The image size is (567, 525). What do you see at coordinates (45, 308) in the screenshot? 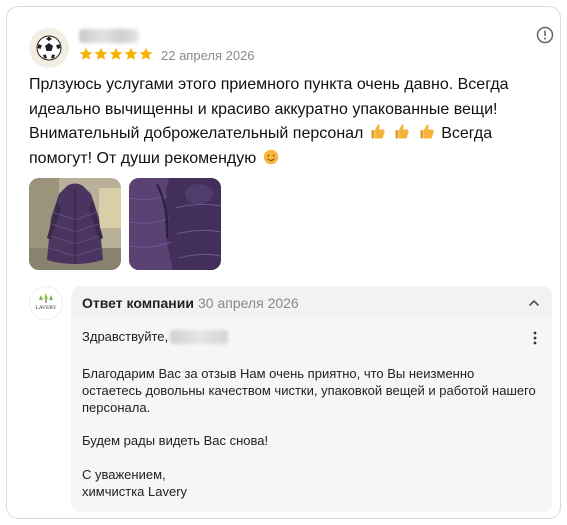
I see `svg-text: LAVERY` at bounding box center [45, 308].